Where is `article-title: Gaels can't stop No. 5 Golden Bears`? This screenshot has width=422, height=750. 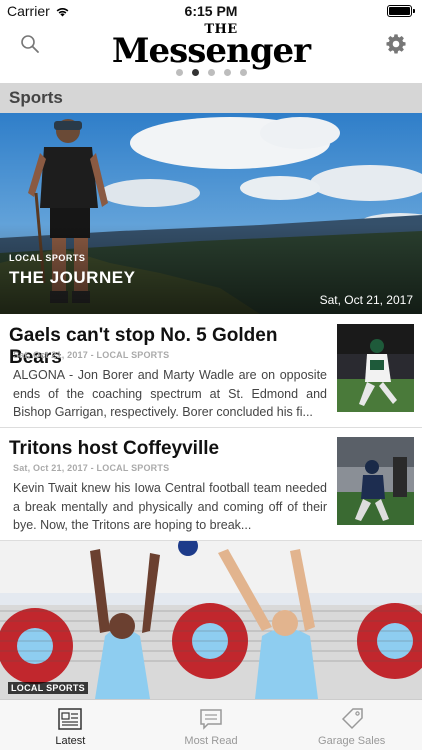
article-title: Gaels can't stop No. 5 Golden Bears is located at coordinates (143, 346).